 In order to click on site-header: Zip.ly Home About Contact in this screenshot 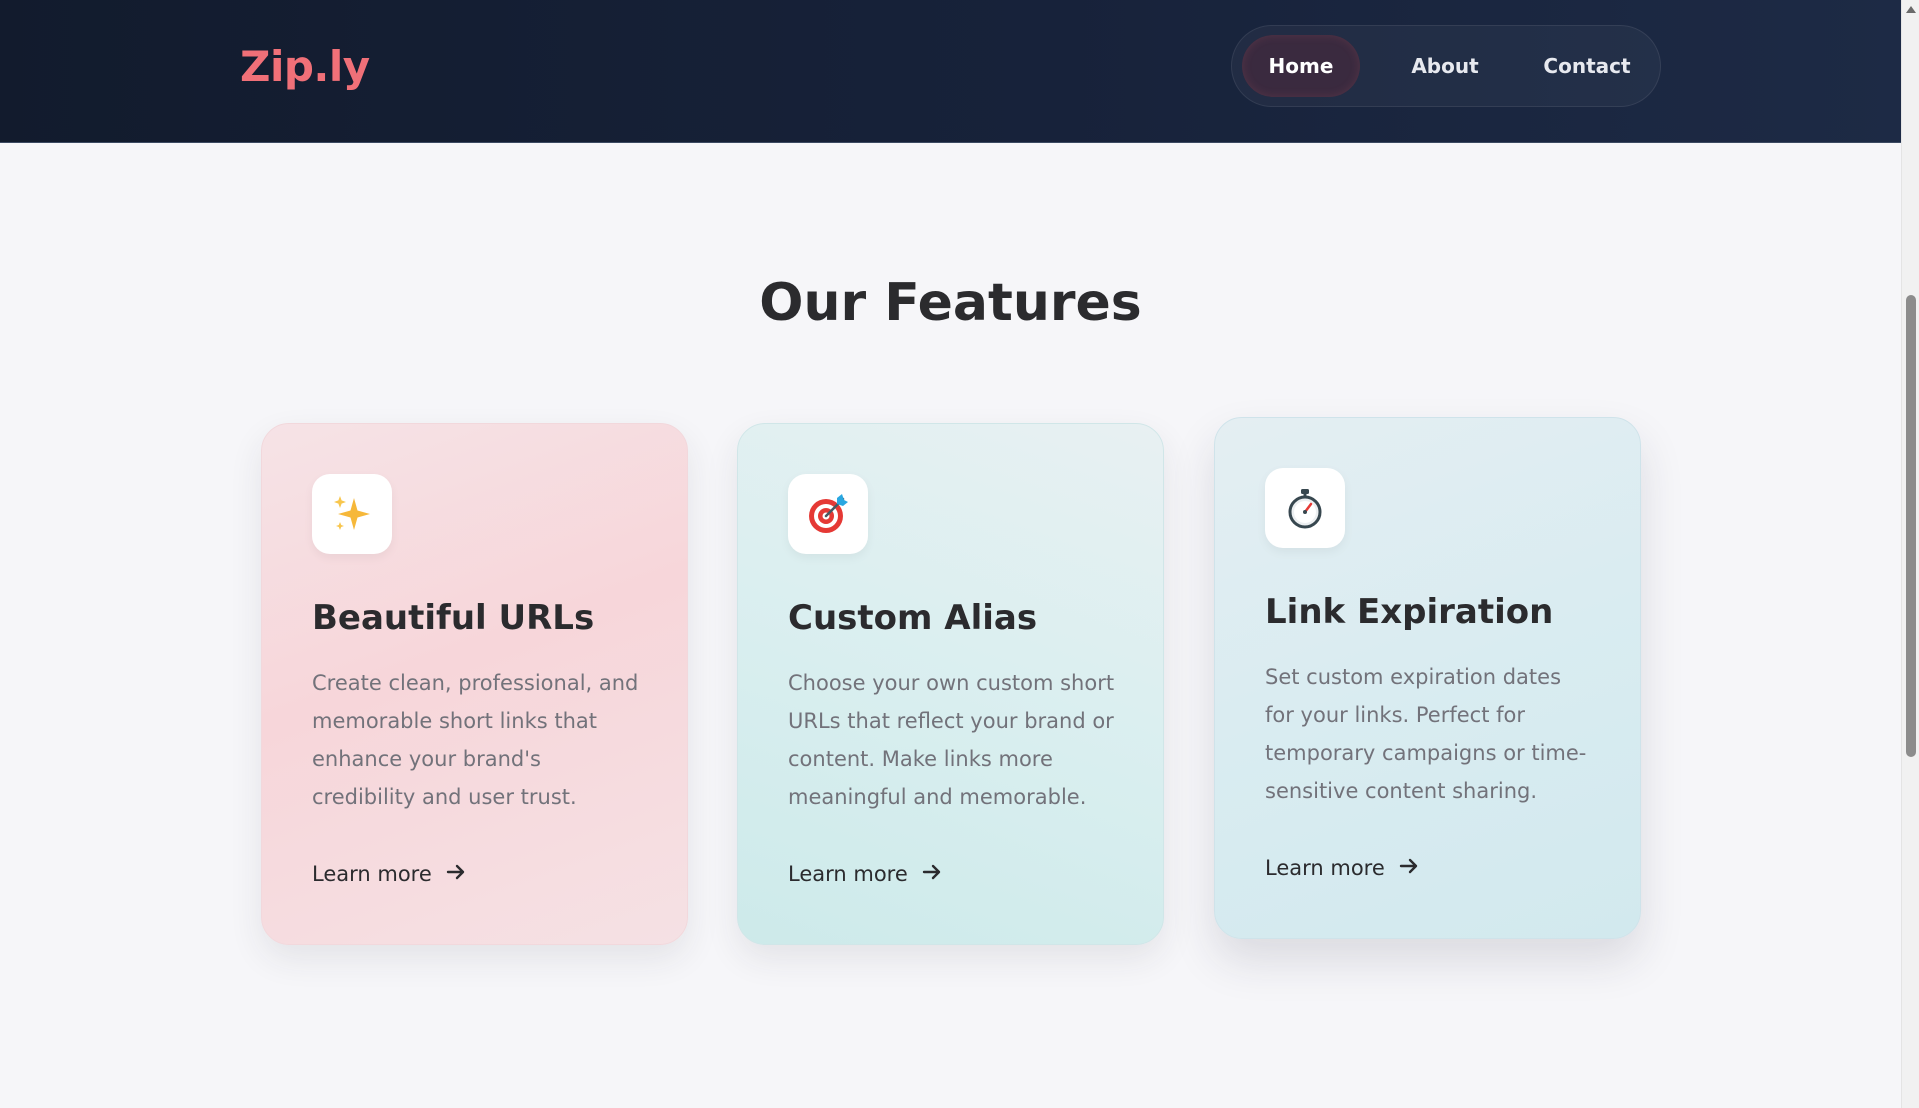, I will do `click(950, 71)`.